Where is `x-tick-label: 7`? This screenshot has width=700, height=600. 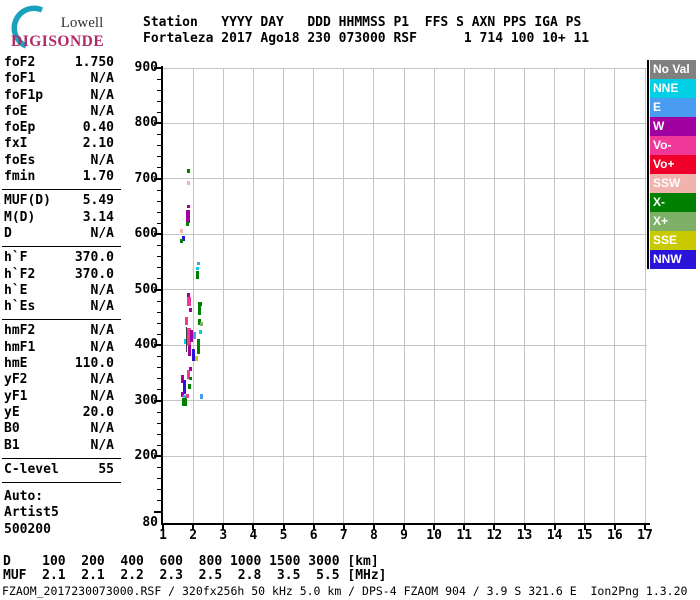
x-tick-label: 7 is located at coordinates (343, 535).